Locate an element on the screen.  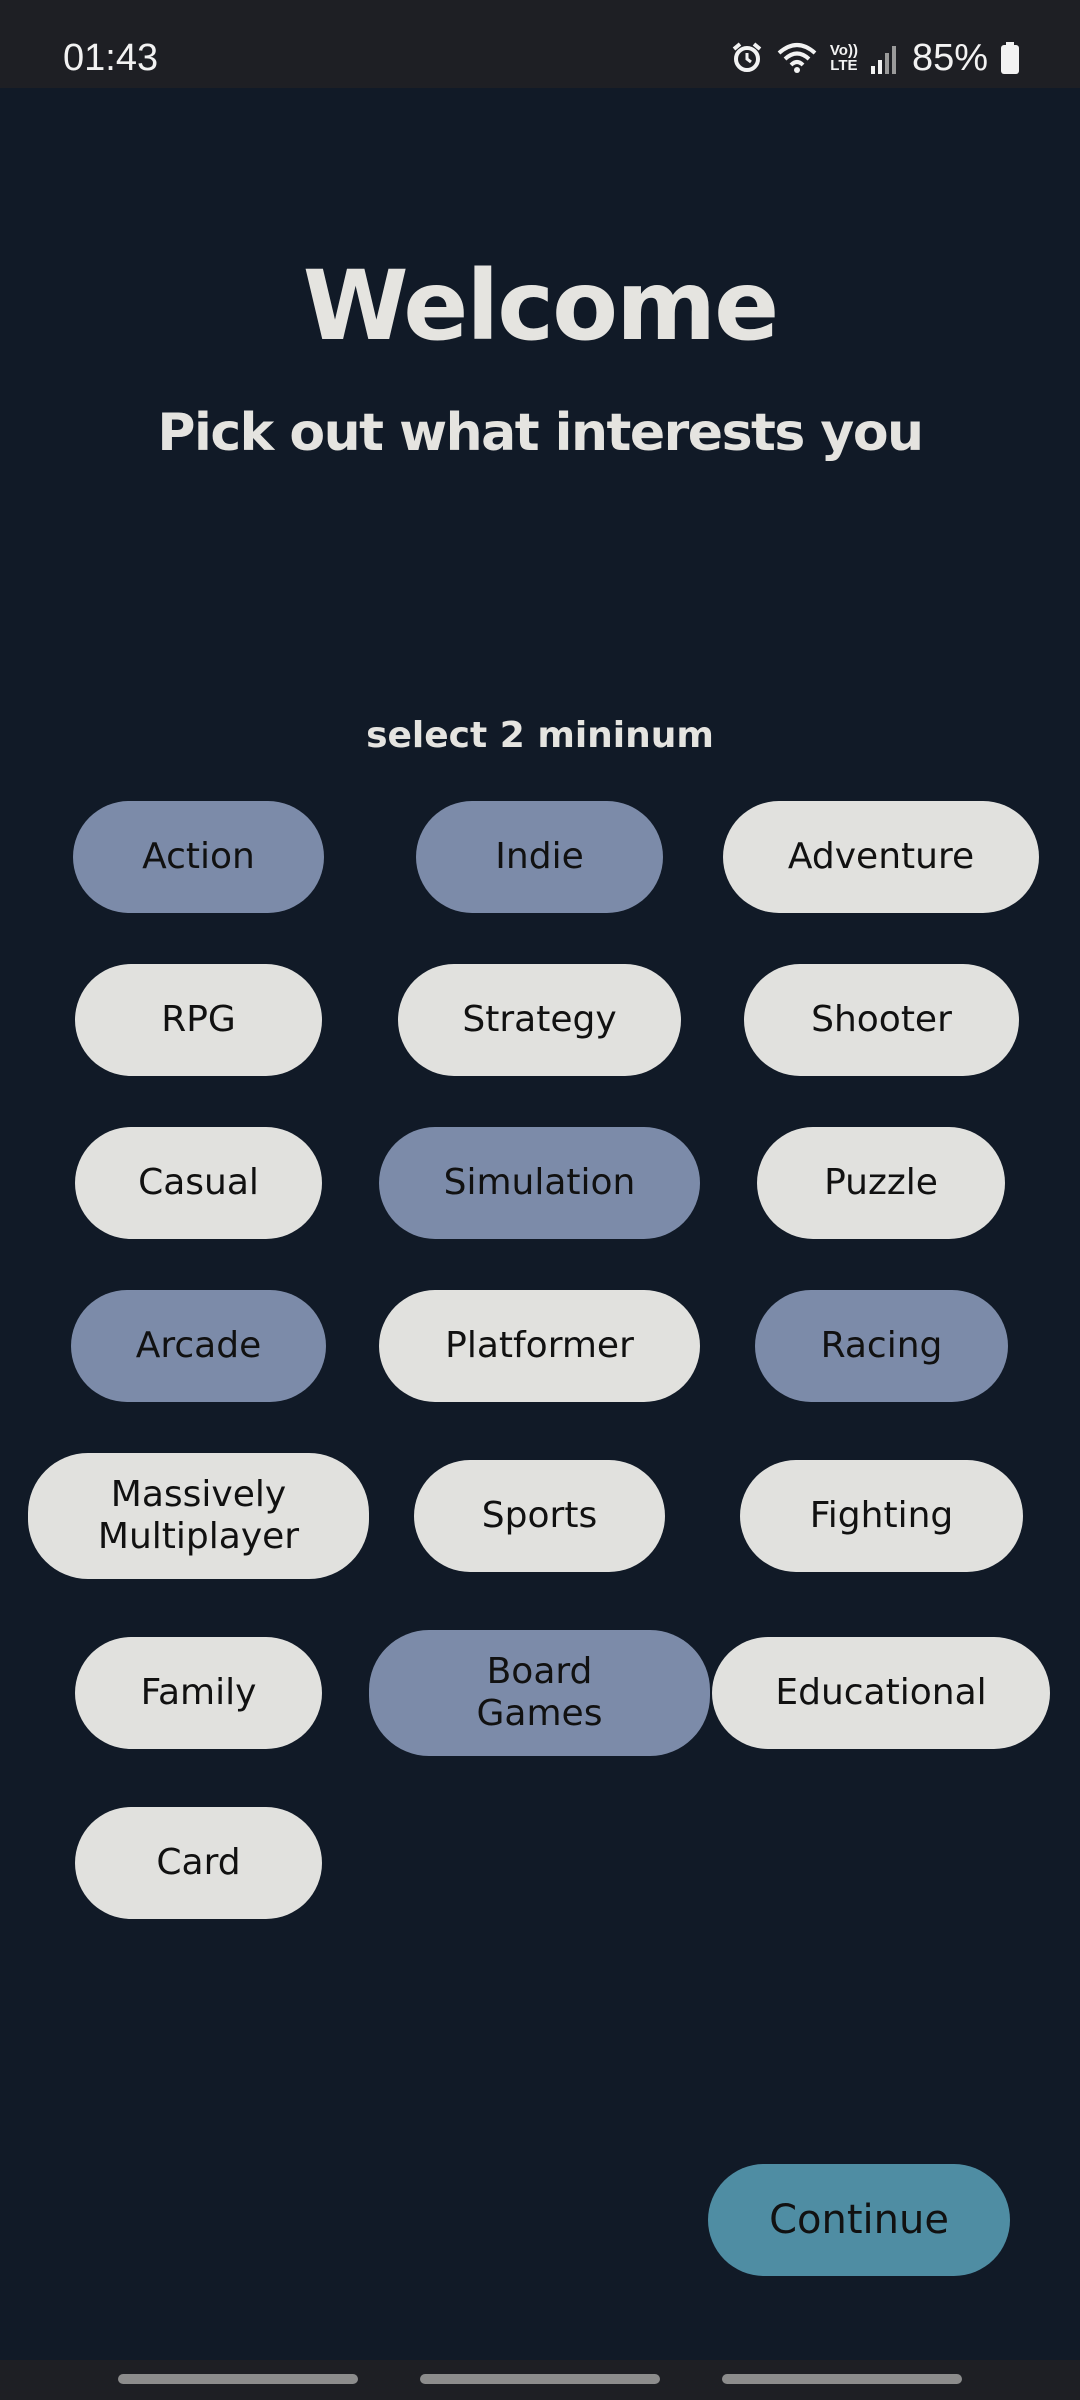
genre-chip-action: Action is located at coordinates (198, 857).